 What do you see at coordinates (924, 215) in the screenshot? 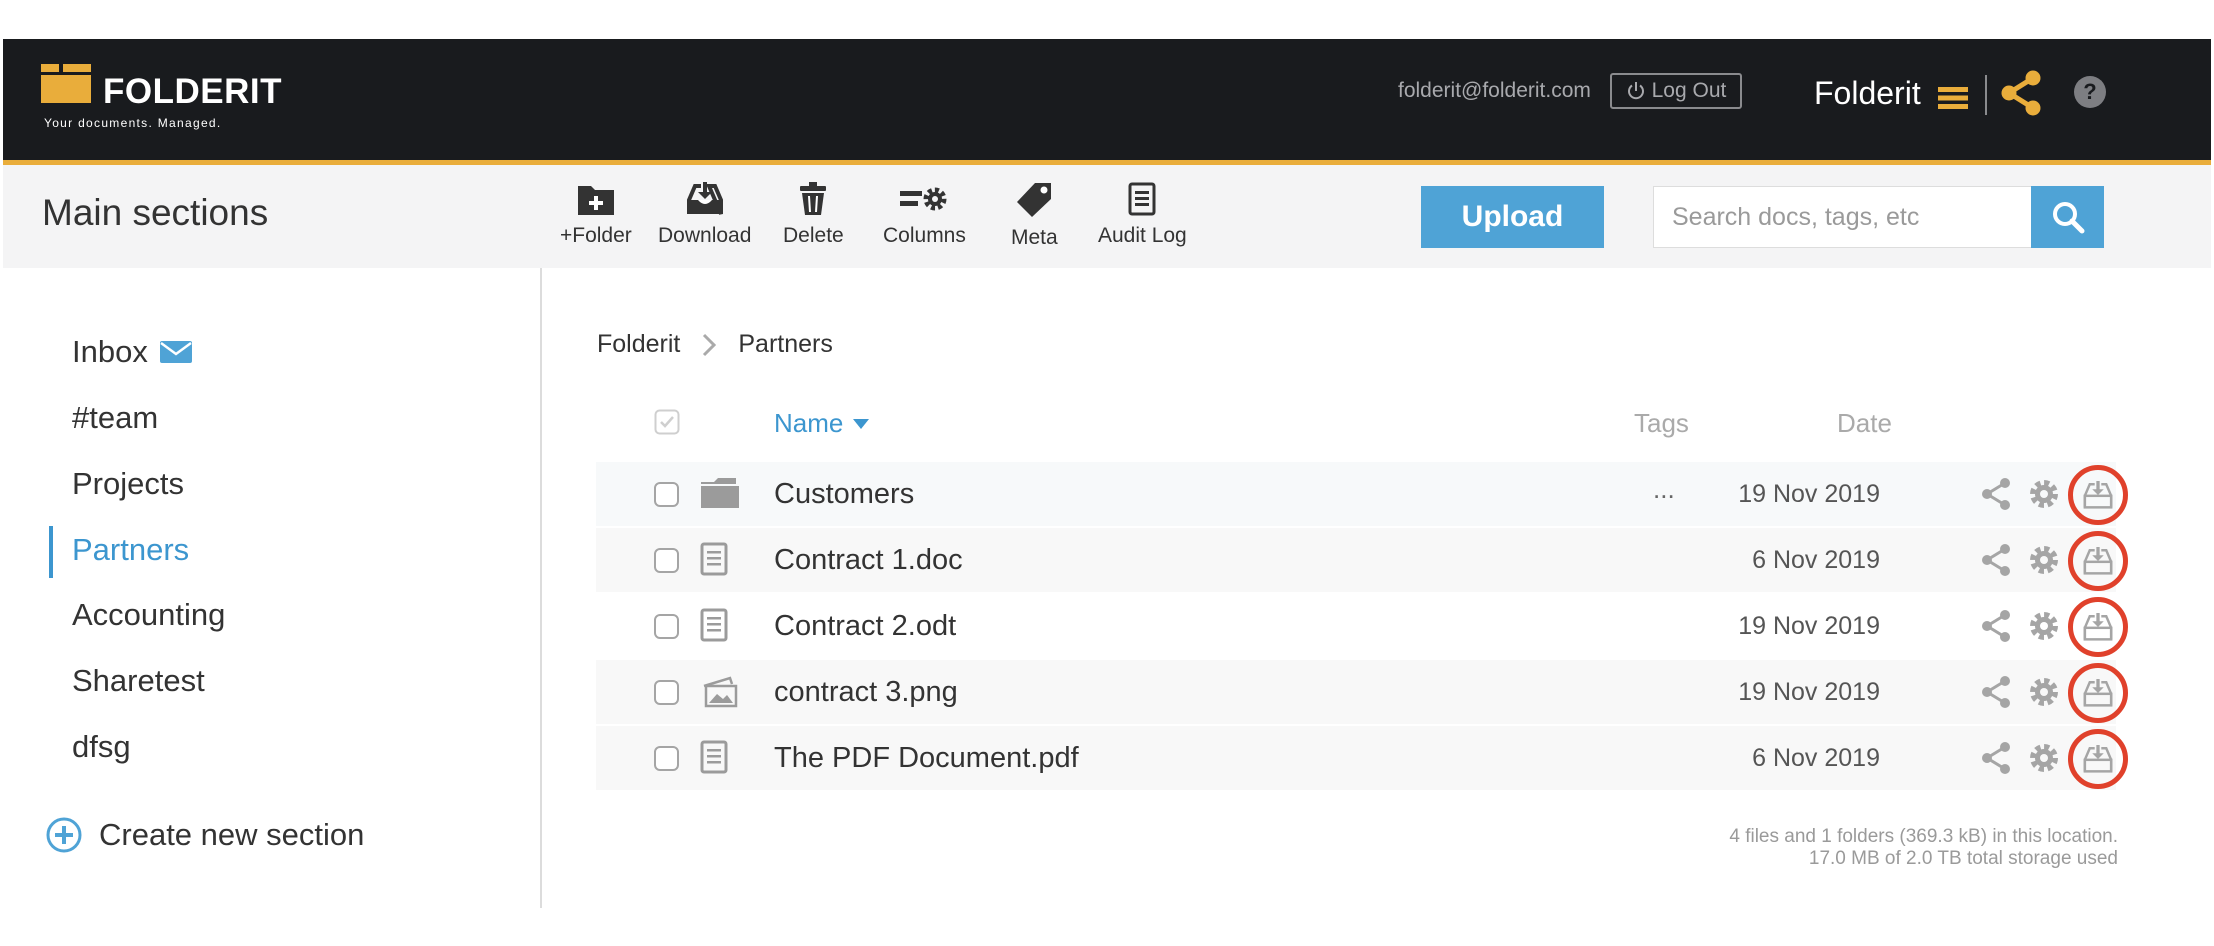
I see `columns-button: Columns` at bounding box center [924, 215].